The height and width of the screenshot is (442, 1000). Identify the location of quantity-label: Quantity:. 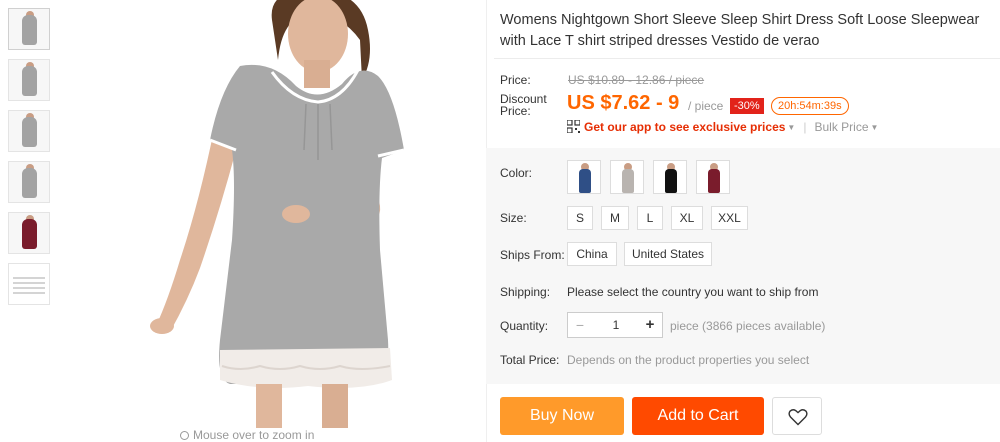
(524, 326).